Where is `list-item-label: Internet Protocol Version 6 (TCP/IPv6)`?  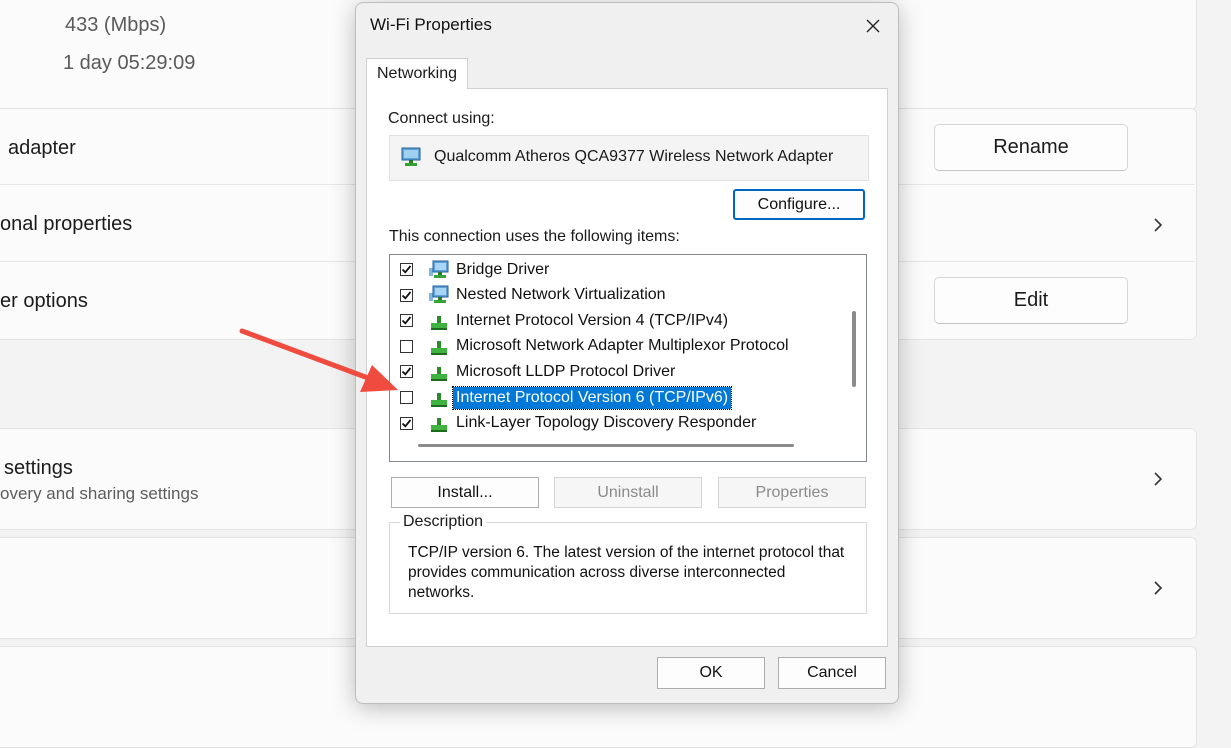
list-item-label: Internet Protocol Version 6 (TCP/IPv6) is located at coordinates (592, 397).